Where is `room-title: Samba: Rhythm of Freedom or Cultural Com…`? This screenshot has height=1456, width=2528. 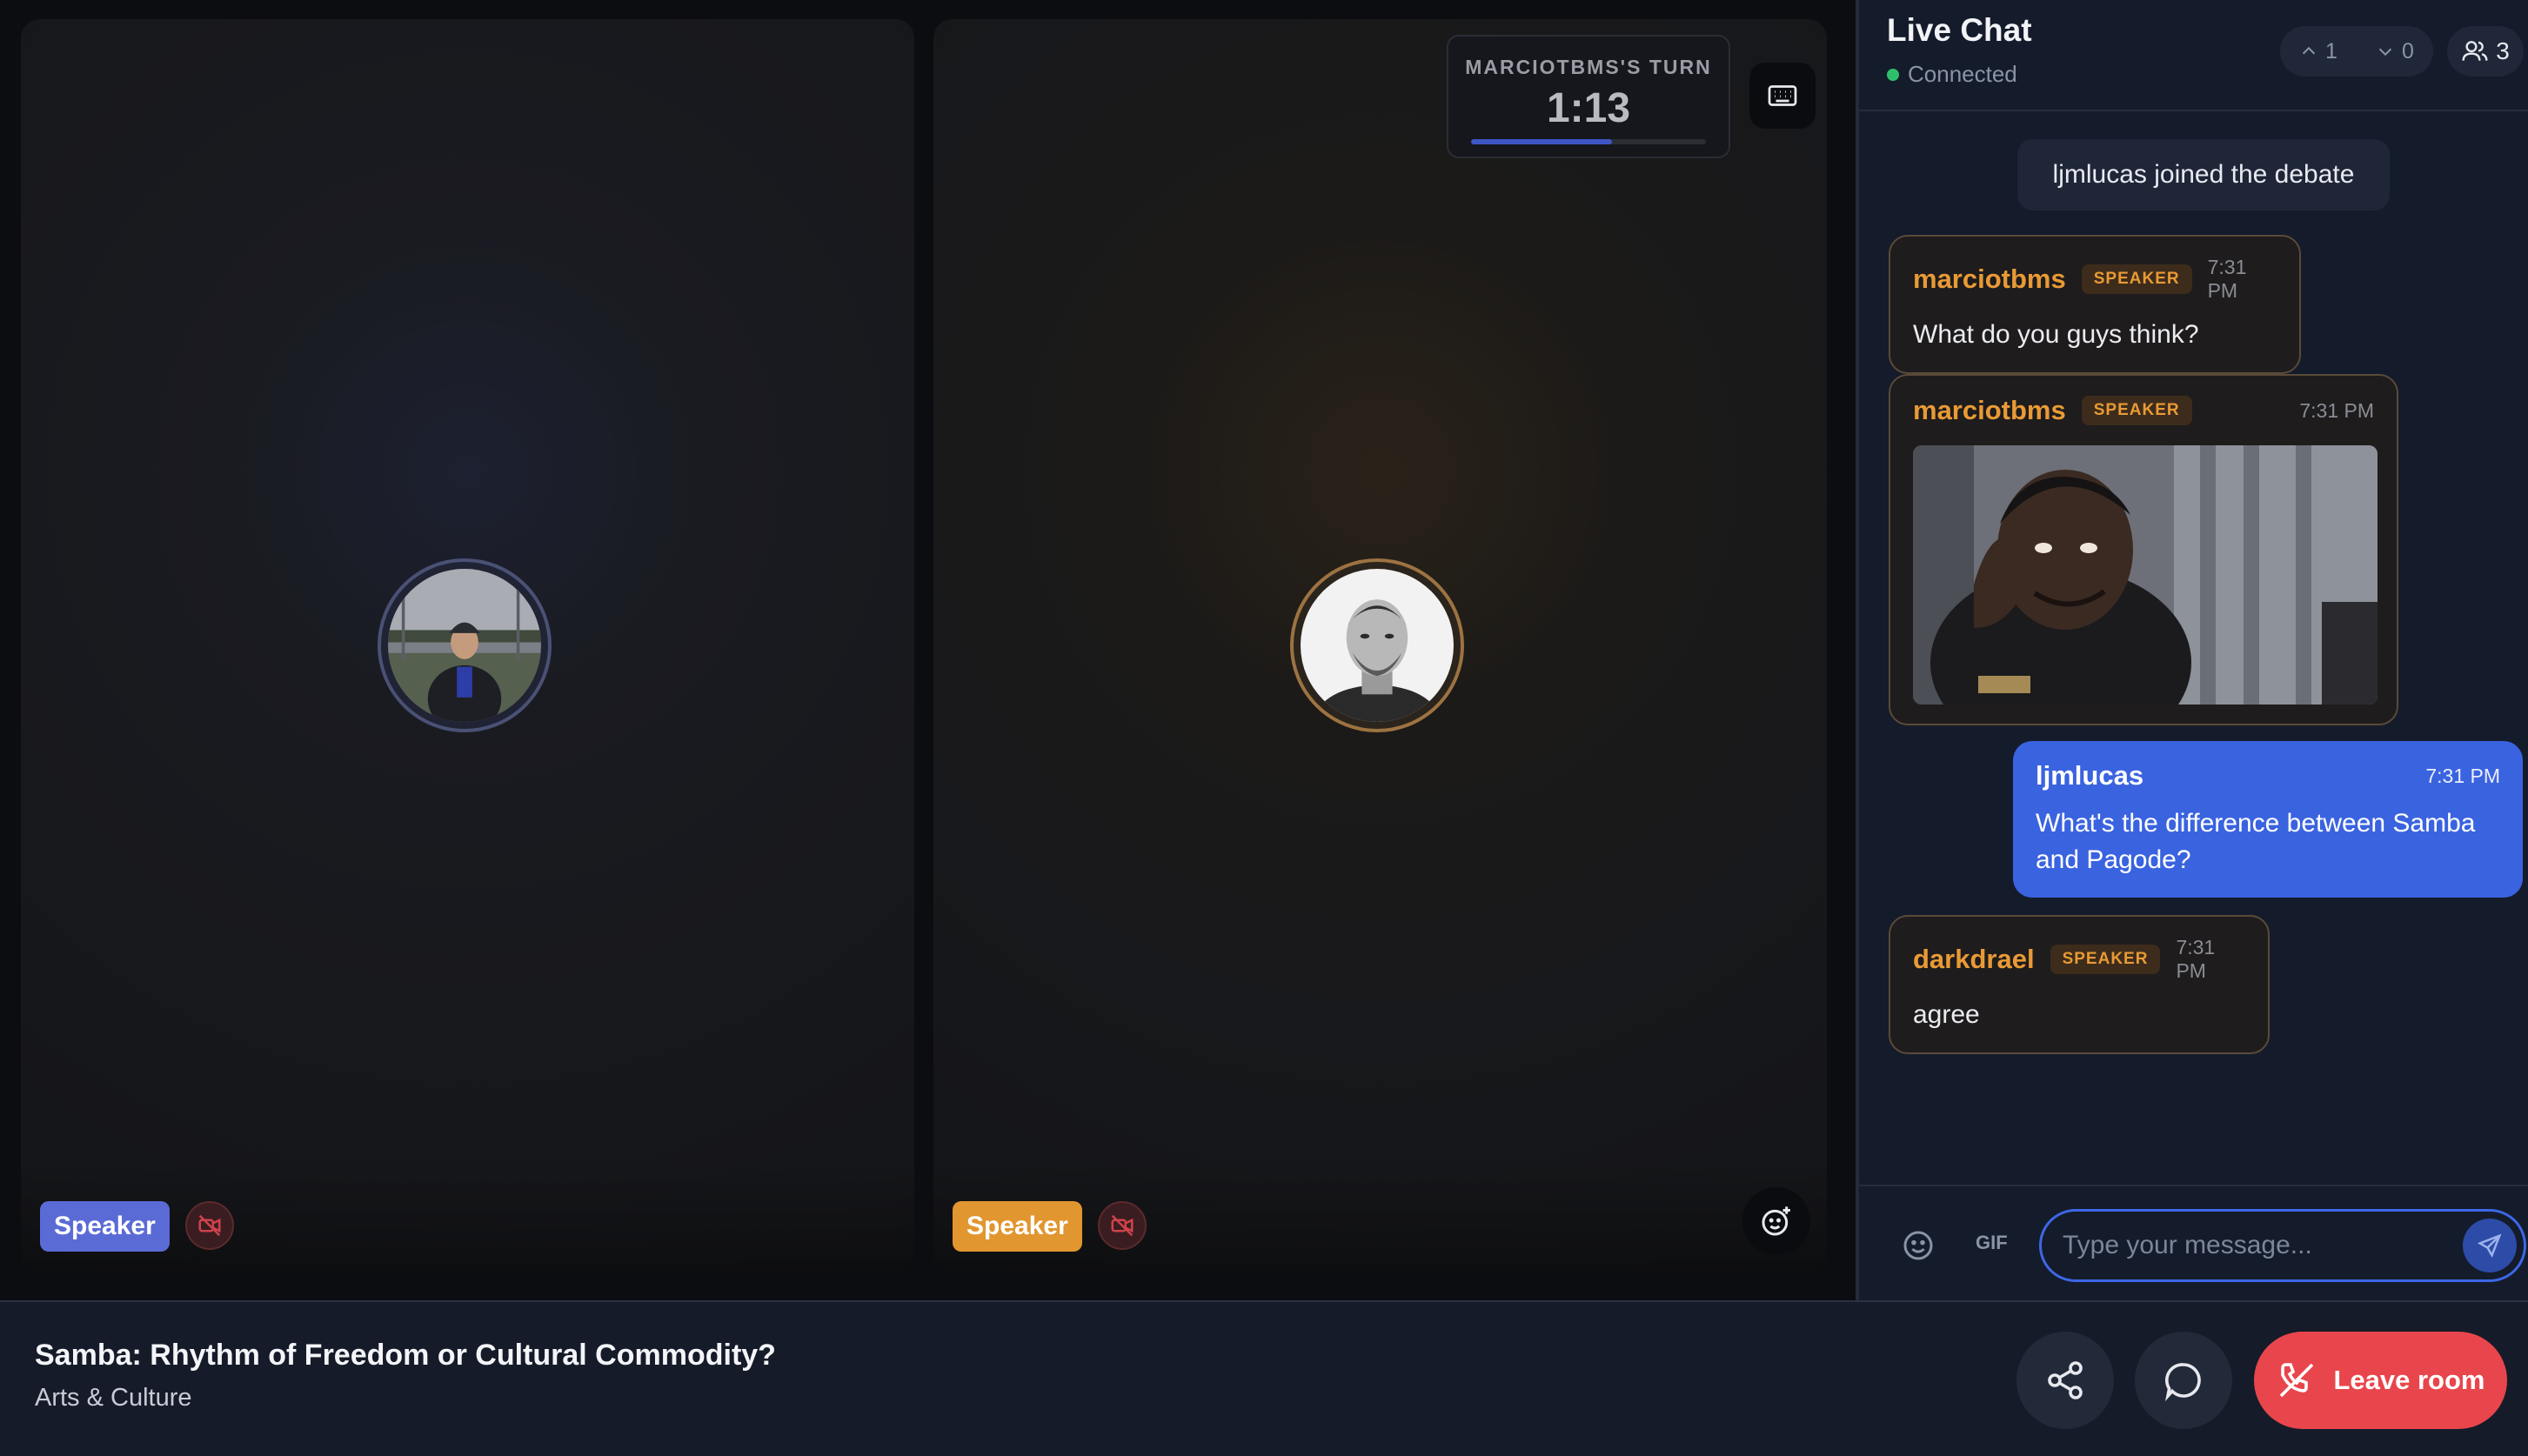
room-title: Samba: Rhythm of Freedom or Cultural Com… is located at coordinates (405, 1355).